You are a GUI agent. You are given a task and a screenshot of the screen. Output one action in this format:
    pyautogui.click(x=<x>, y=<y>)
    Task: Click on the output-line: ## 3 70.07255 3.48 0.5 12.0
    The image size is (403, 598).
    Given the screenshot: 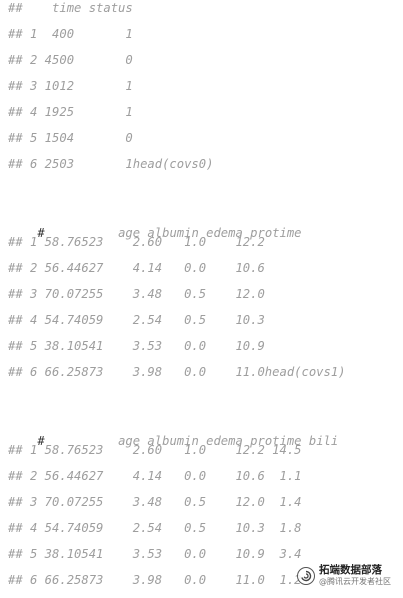 What is the action you would take?
    pyautogui.click(x=136, y=294)
    